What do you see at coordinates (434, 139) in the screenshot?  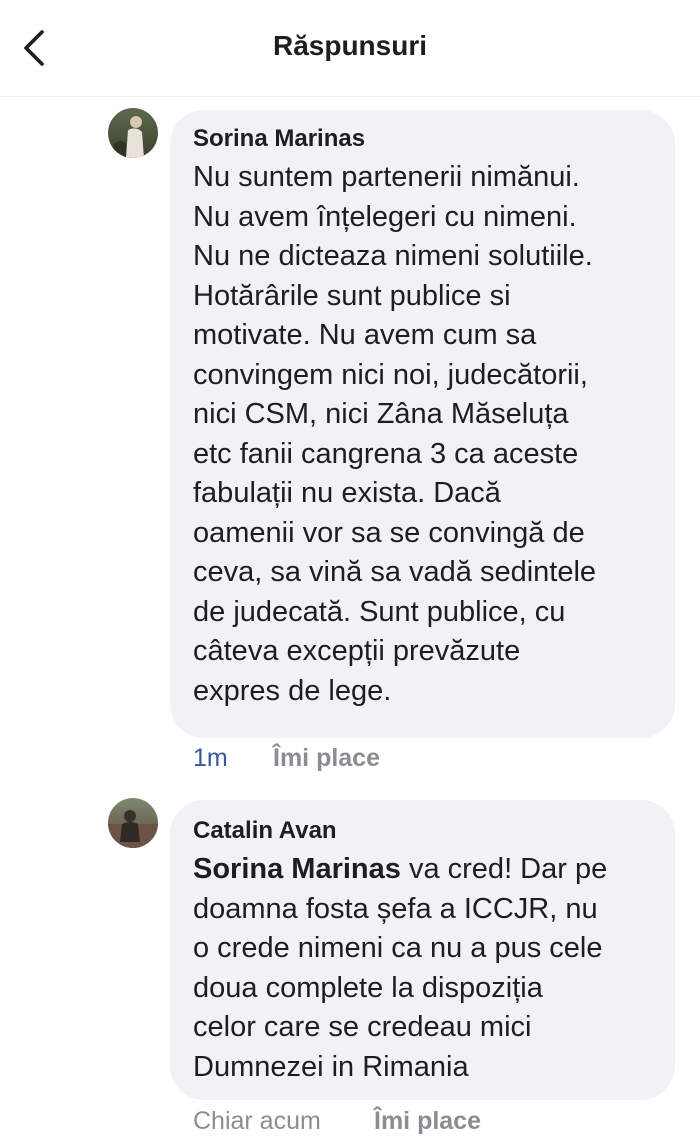 I see `comment-author: Sorina Marinas` at bounding box center [434, 139].